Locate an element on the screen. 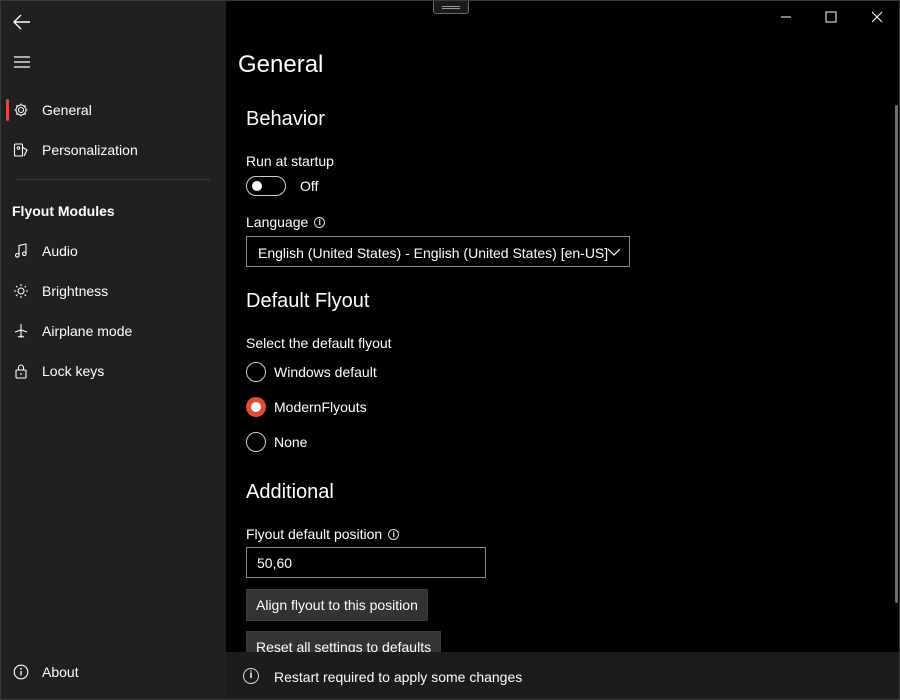 The width and height of the screenshot is (900, 700). nav-item-airplane-mode: Airplane mode is located at coordinates (113, 331).